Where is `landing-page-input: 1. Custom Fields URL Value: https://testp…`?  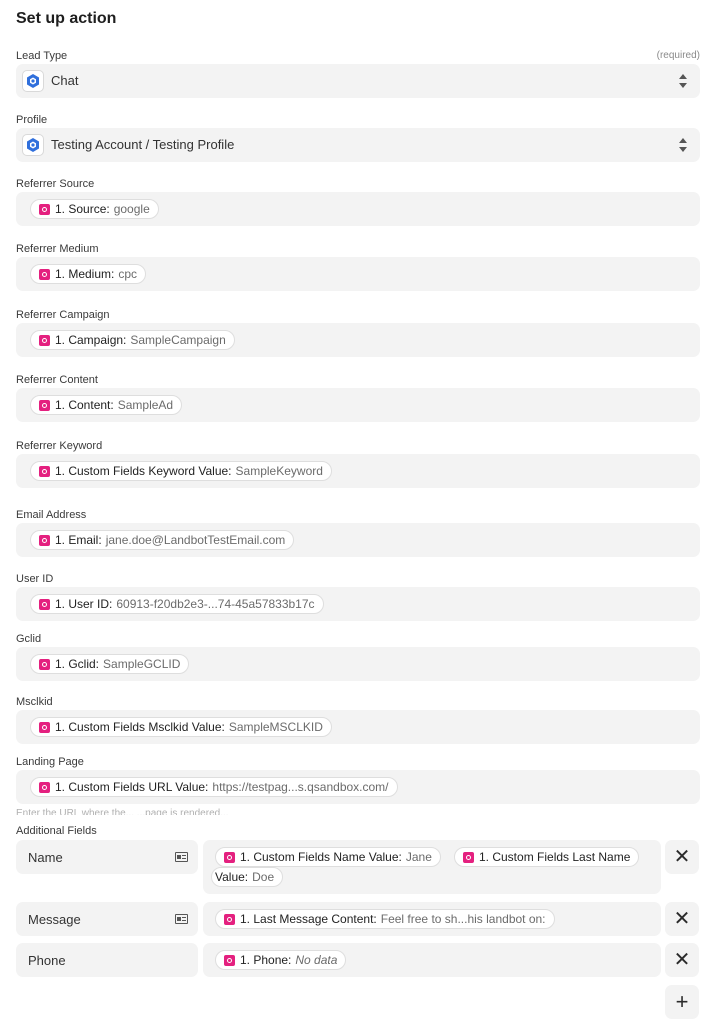 landing-page-input: 1. Custom Fields URL Value: https://testp… is located at coordinates (358, 787).